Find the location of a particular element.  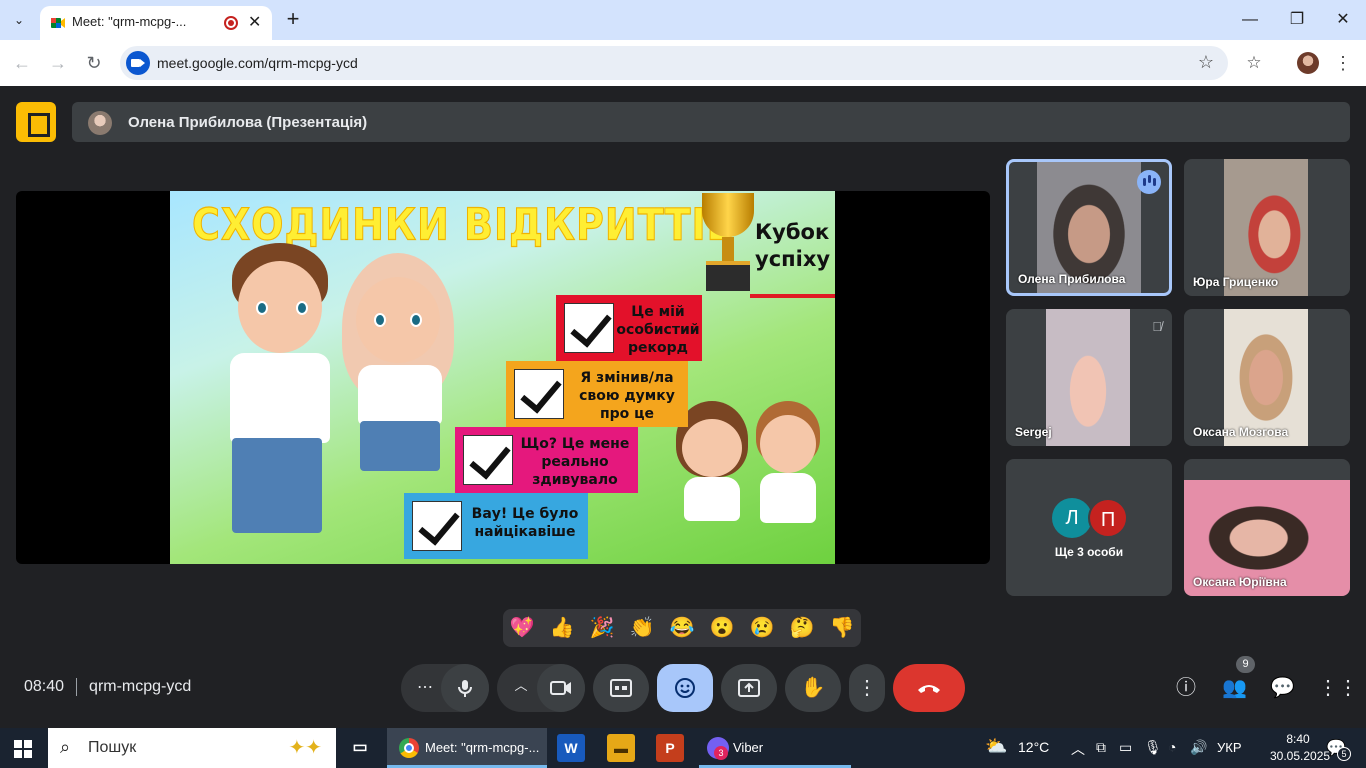

step-1: Це мій особистий рекорд is located at coordinates (629, 328).